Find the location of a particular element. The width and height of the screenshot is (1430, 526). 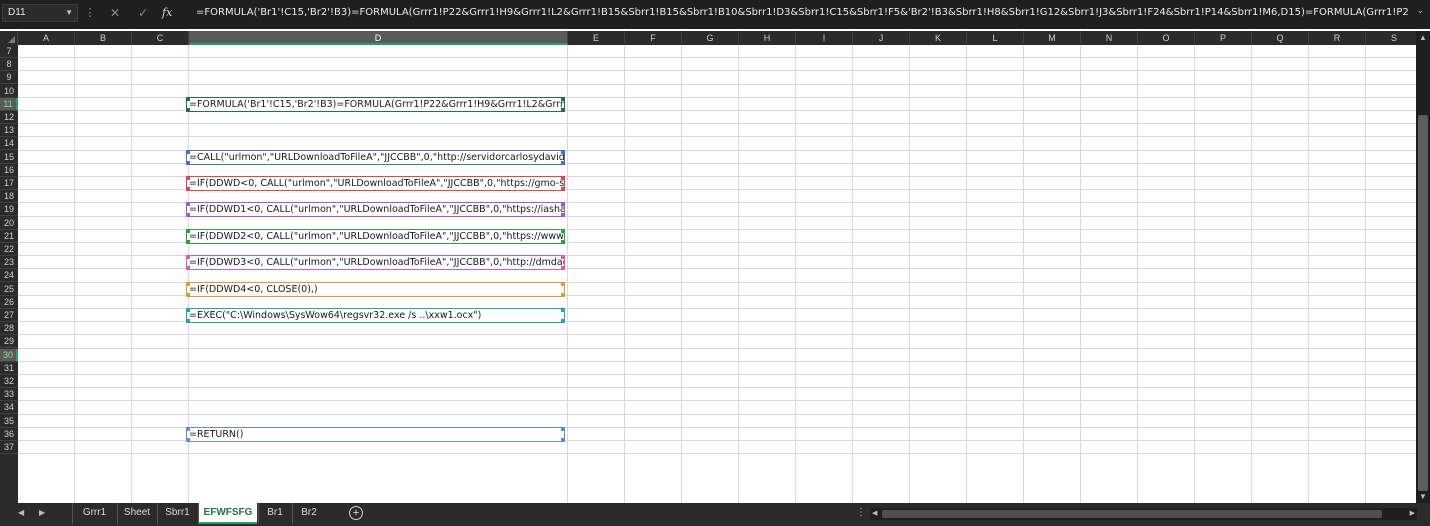

row-header-17: 17 is located at coordinates (9, 183).